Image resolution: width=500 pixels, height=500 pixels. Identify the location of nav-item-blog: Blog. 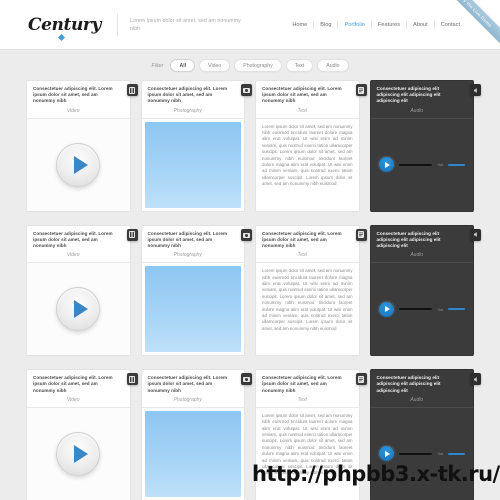
(326, 24).